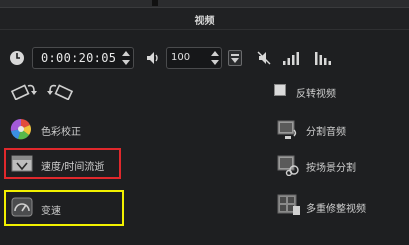  Describe the element at coordinates (204, 59) in the screenshot. I see `controls-row: 0:00:20:05 100` at that location.